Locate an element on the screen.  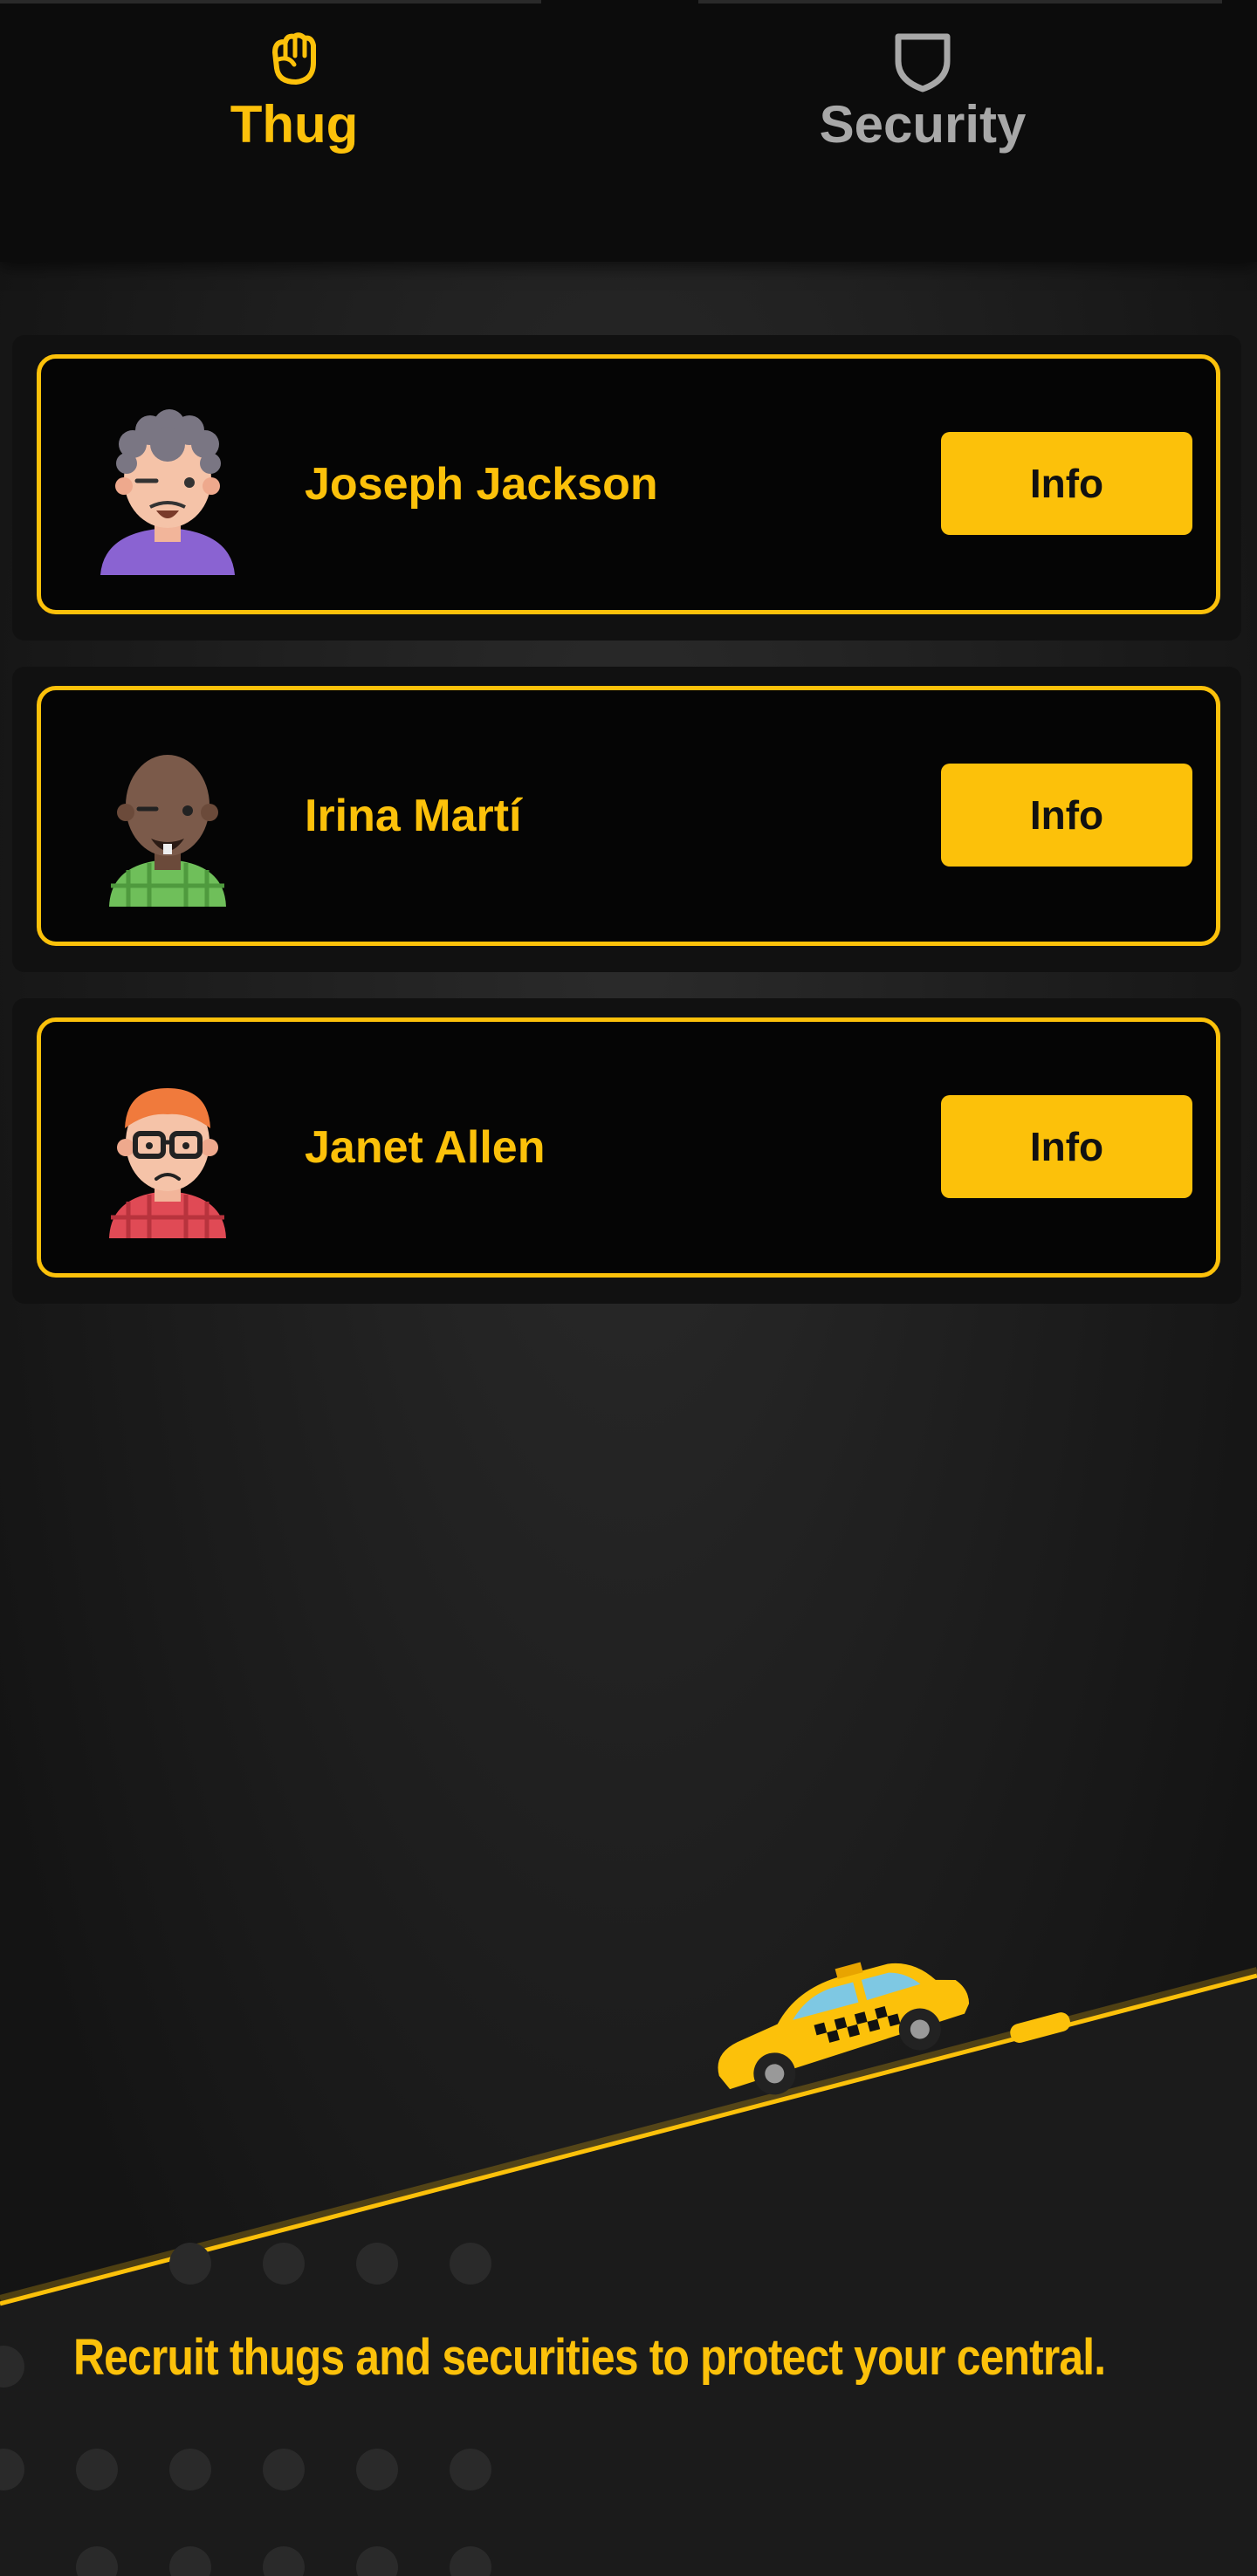
tab-security: Security is located at coordinates (923, 100).